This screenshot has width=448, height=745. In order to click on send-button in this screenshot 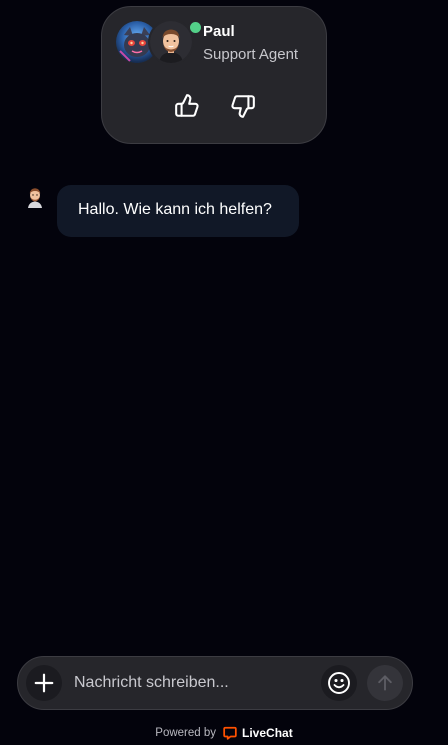, I will do `click(385, 683)`.